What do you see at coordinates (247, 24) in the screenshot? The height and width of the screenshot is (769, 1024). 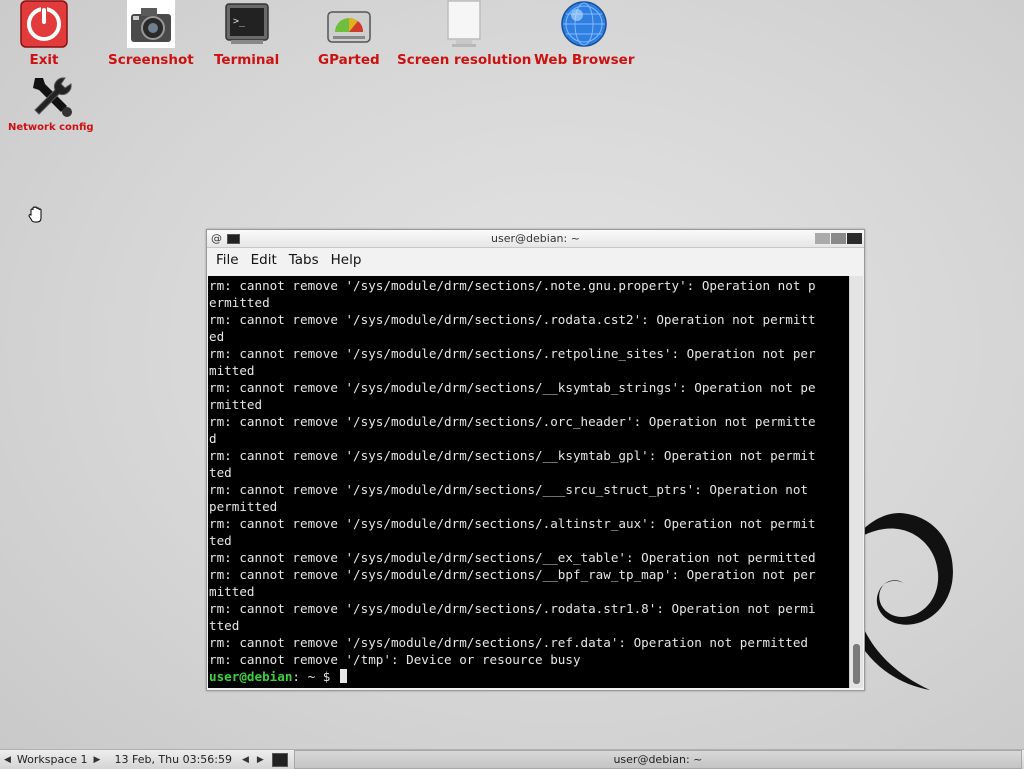 I see `terminal-icon: >_` at bounding box center [247, 24].